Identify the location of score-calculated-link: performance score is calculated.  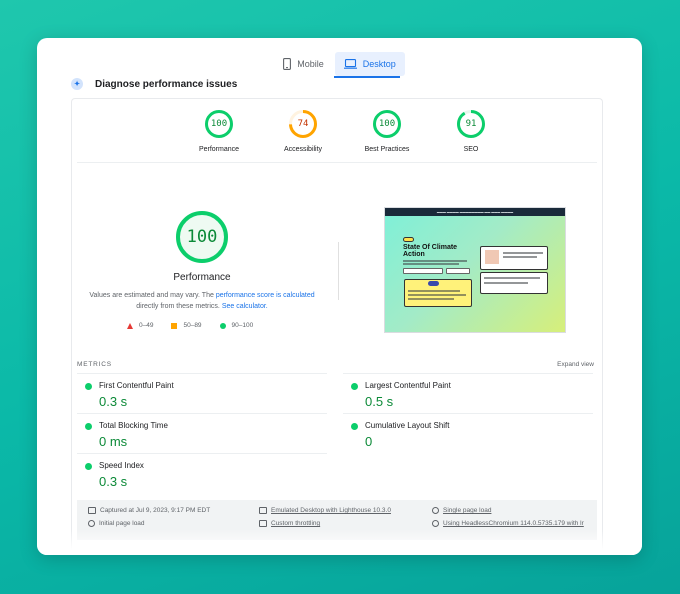
(265, 295).